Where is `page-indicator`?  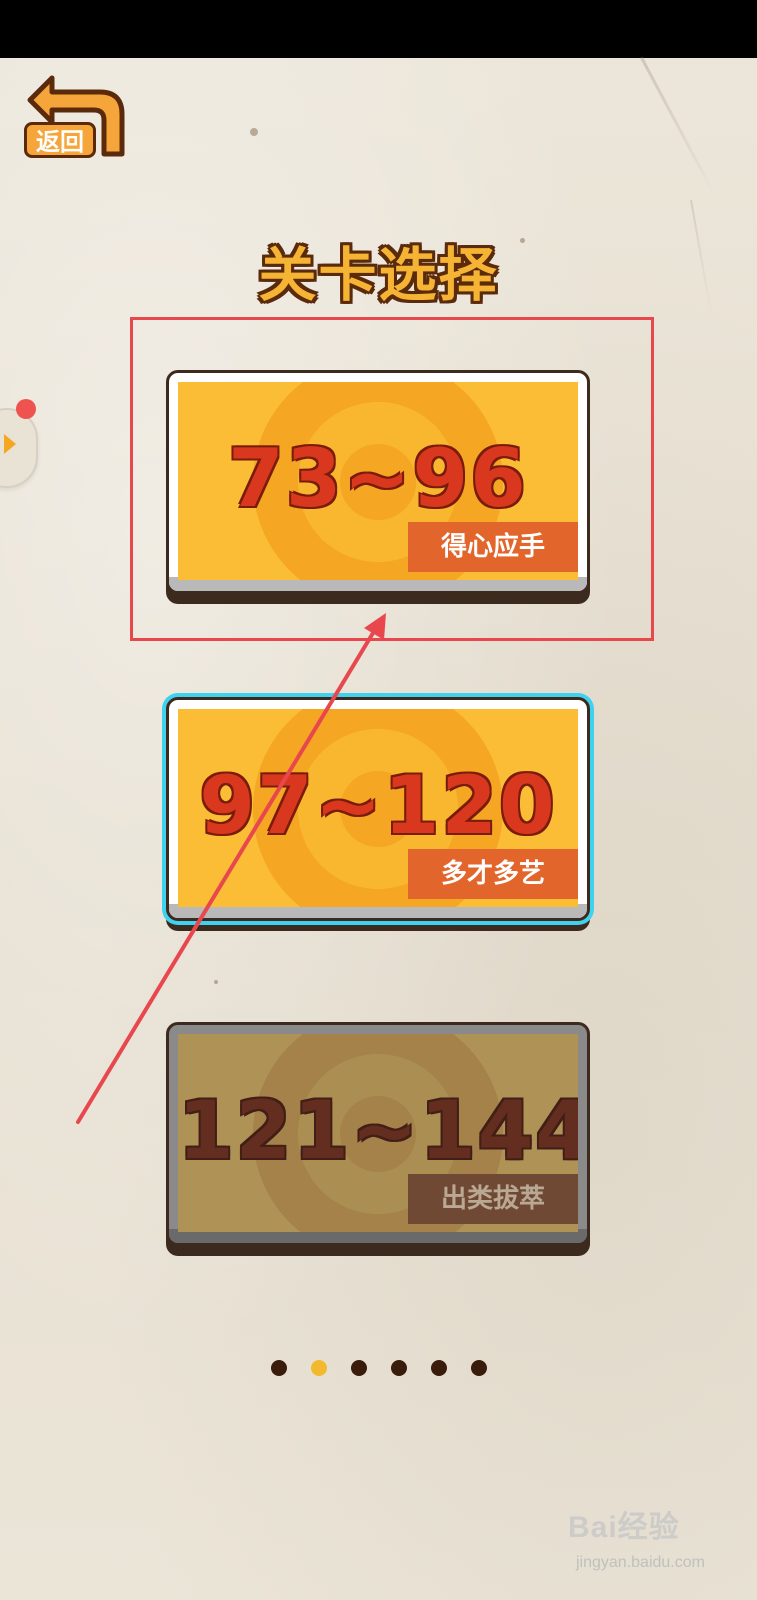 page-indicator is located at coordinates (378, 1372).